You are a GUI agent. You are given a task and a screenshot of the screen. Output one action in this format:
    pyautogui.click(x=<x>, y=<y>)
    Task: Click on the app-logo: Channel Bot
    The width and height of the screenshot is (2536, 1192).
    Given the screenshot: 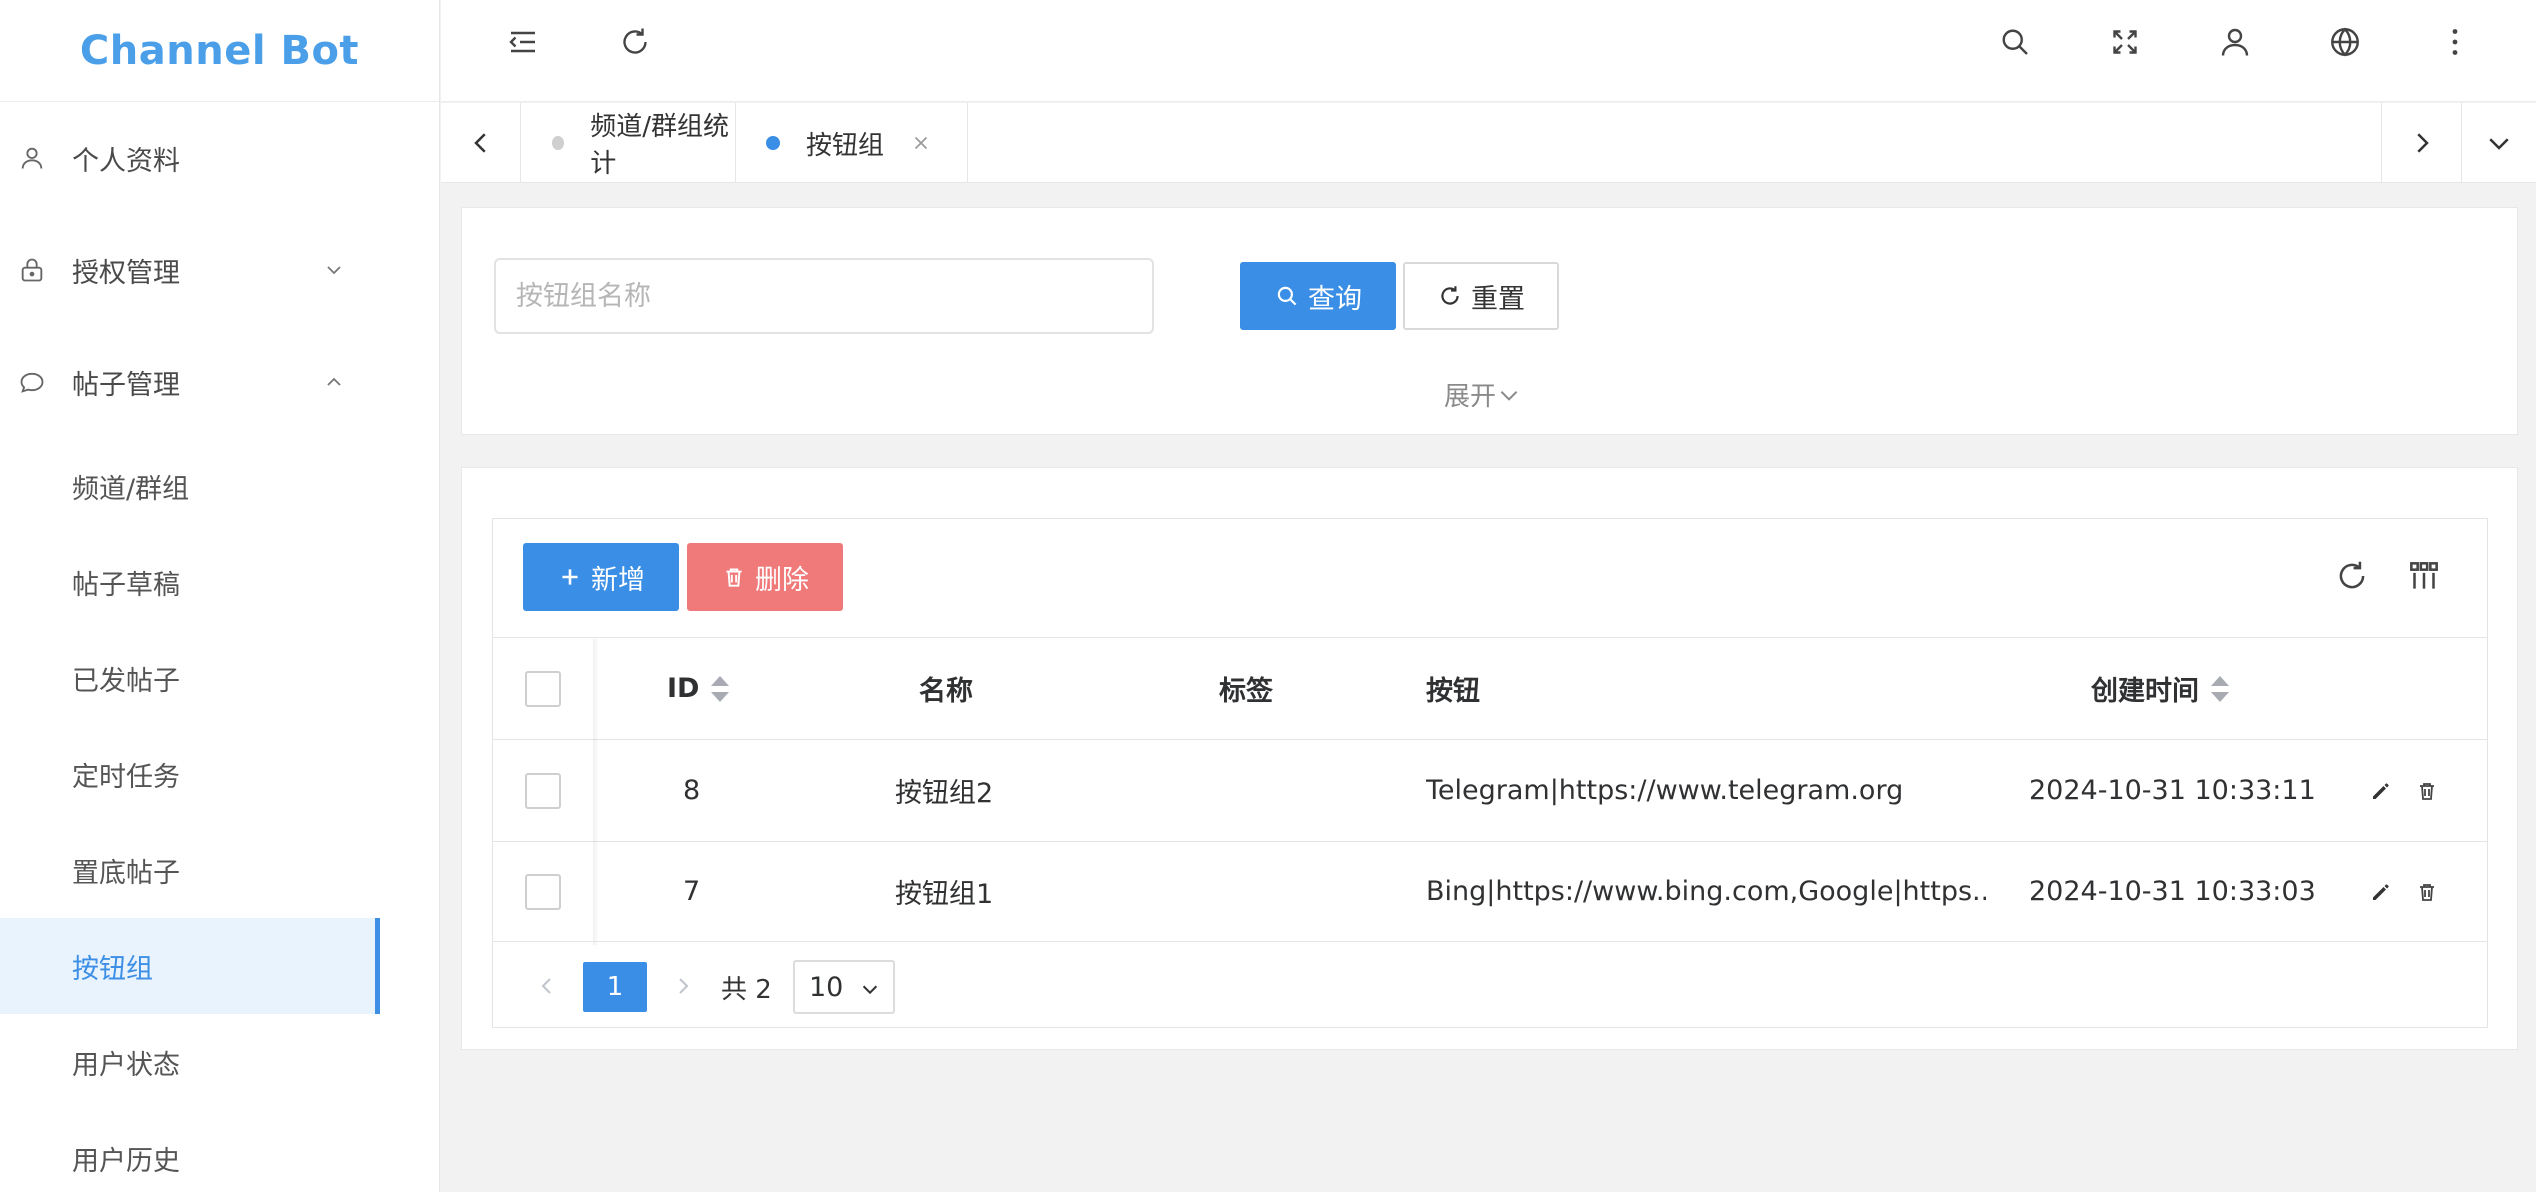 What is the action you would take?
    pyautogui.click(x=219, y=51)
    